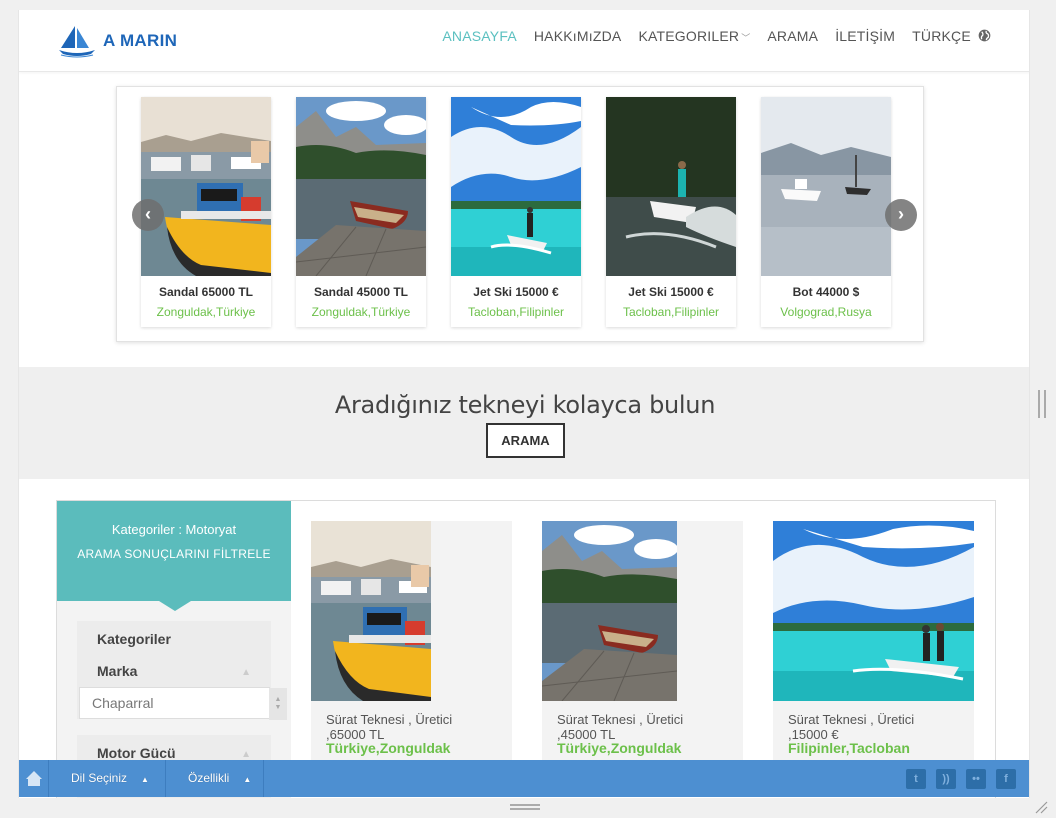  I want to click on filter-group-kategoriler: Kategoriler Marka ▲ Chaparral ▲ ▼, so click(182, 670).